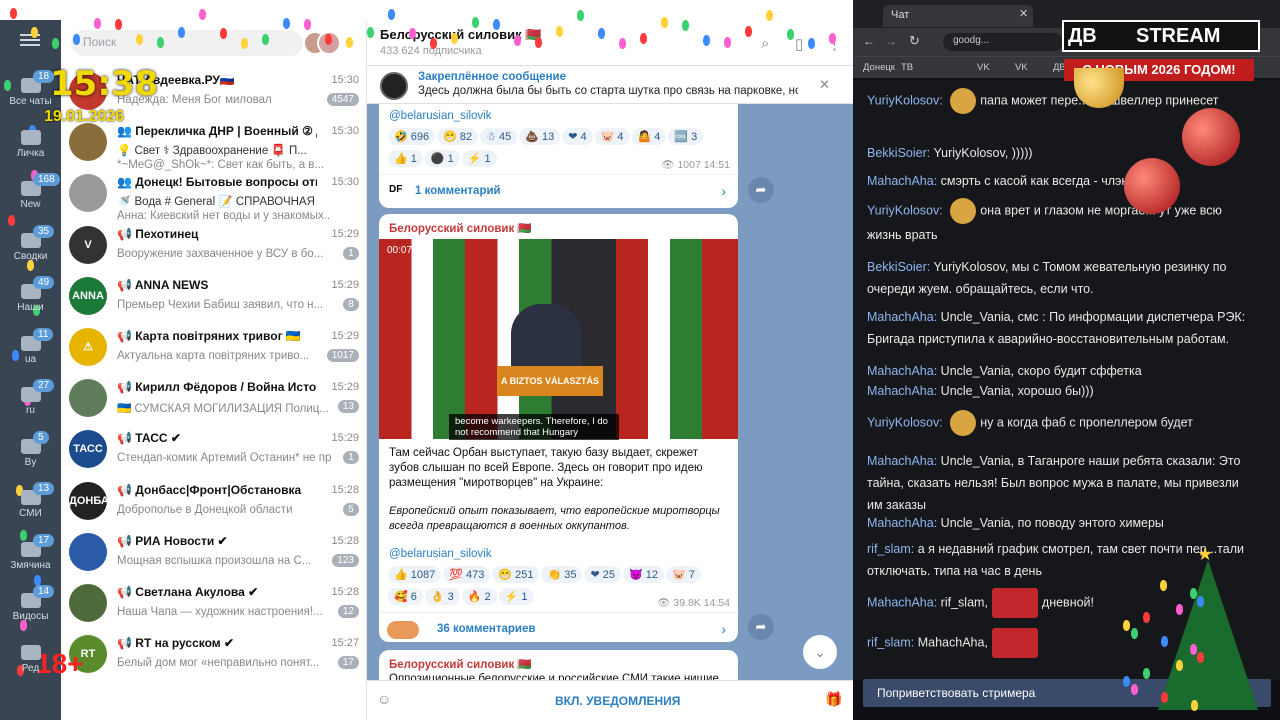  What do you see at coordinates (467, 574) in the screenshot?
I see `reaction-chip: 💯 473` at bounding box center [467, 574].